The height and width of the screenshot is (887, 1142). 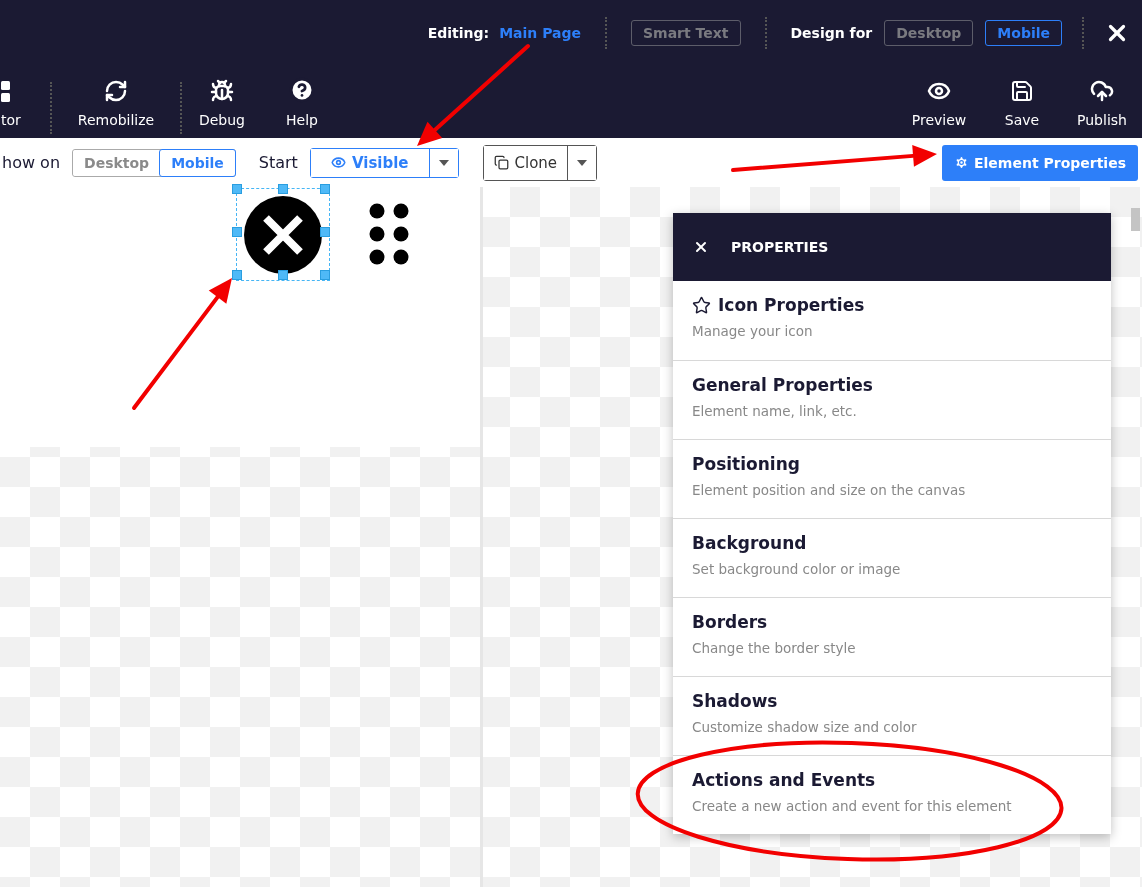 What do you see at coordinates (1022, 91) in the screenshot?
I see `save-icon` at bounding box center [1022, 91].